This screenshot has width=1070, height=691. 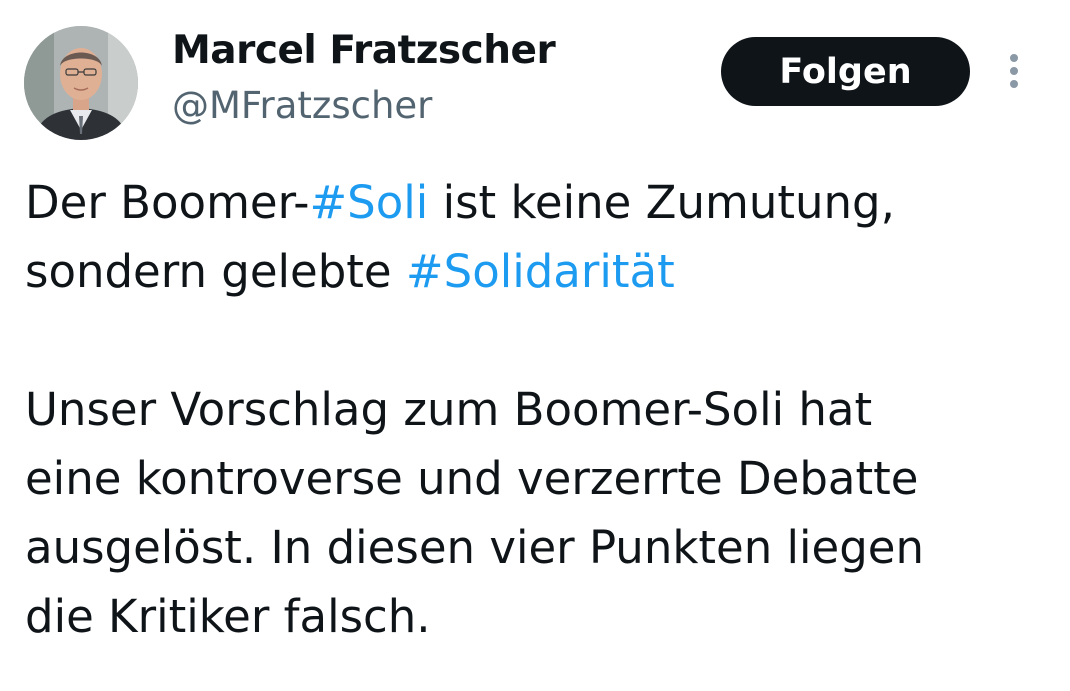 I want to click on avatar-image, so click(x=81, y=83).